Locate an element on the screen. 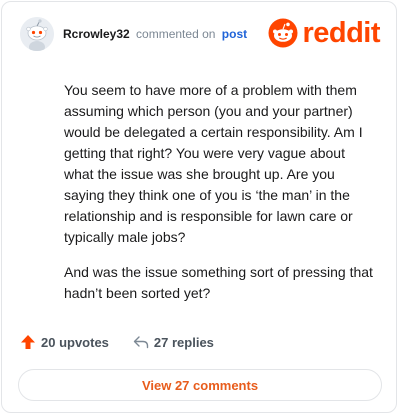  reply-arrow-icon is located at coordinates (141, 342).